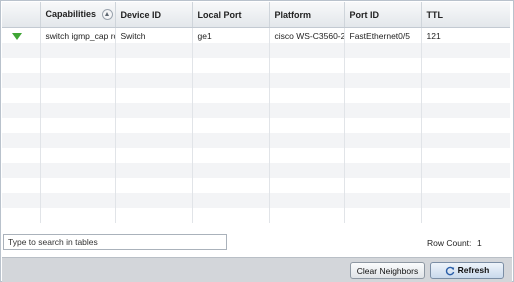  What do you see at coordinates (383, 15) in the screenshot?
I see `column-header-port-id: Port ID` at bounding box center [383, 15].